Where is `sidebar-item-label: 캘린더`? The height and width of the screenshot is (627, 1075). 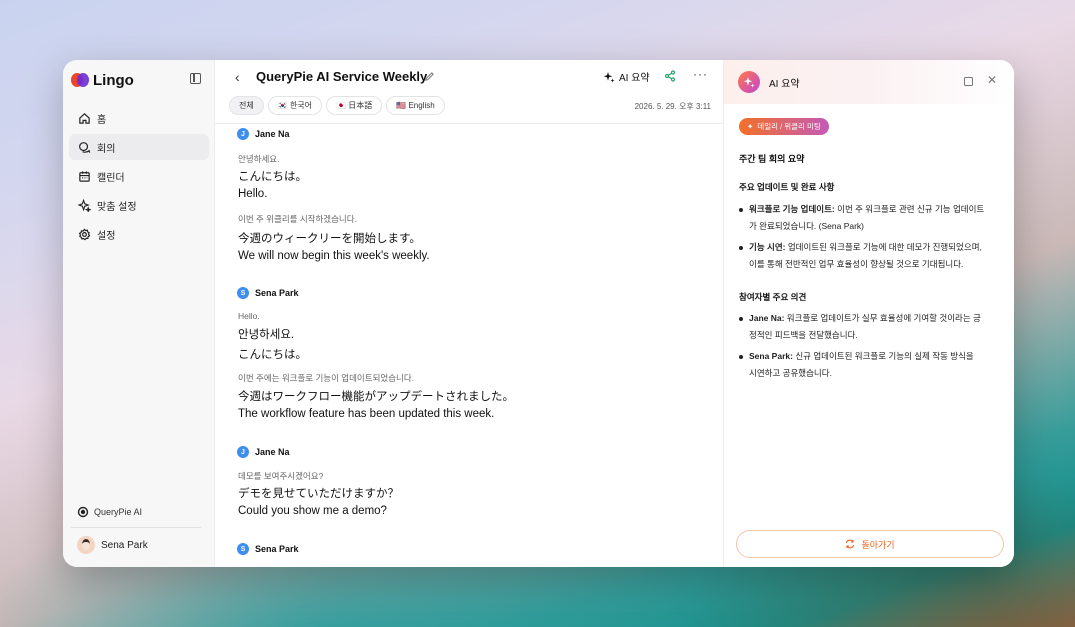 sidebar-item-label: 캘린더 is located at coordinates (111, 178).